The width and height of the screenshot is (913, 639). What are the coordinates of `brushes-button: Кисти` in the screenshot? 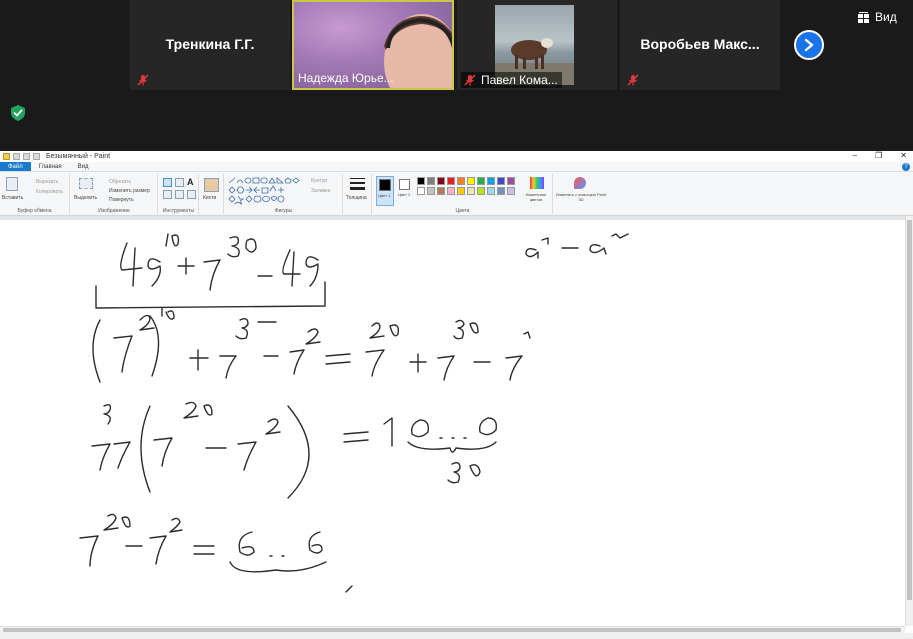 It's located at (209, 198).